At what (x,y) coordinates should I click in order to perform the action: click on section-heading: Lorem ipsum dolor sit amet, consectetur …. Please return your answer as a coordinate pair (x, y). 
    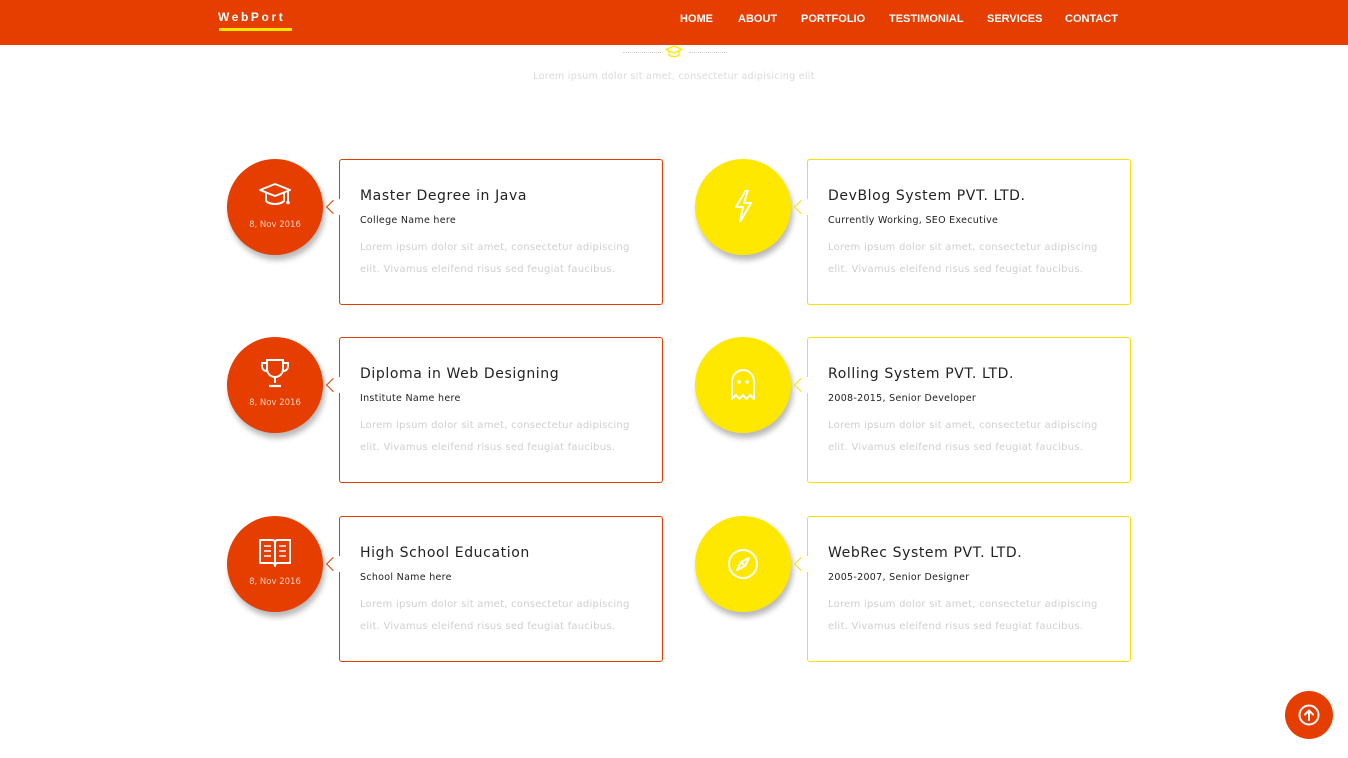
    Looking at the image, I should click on (674, 65).